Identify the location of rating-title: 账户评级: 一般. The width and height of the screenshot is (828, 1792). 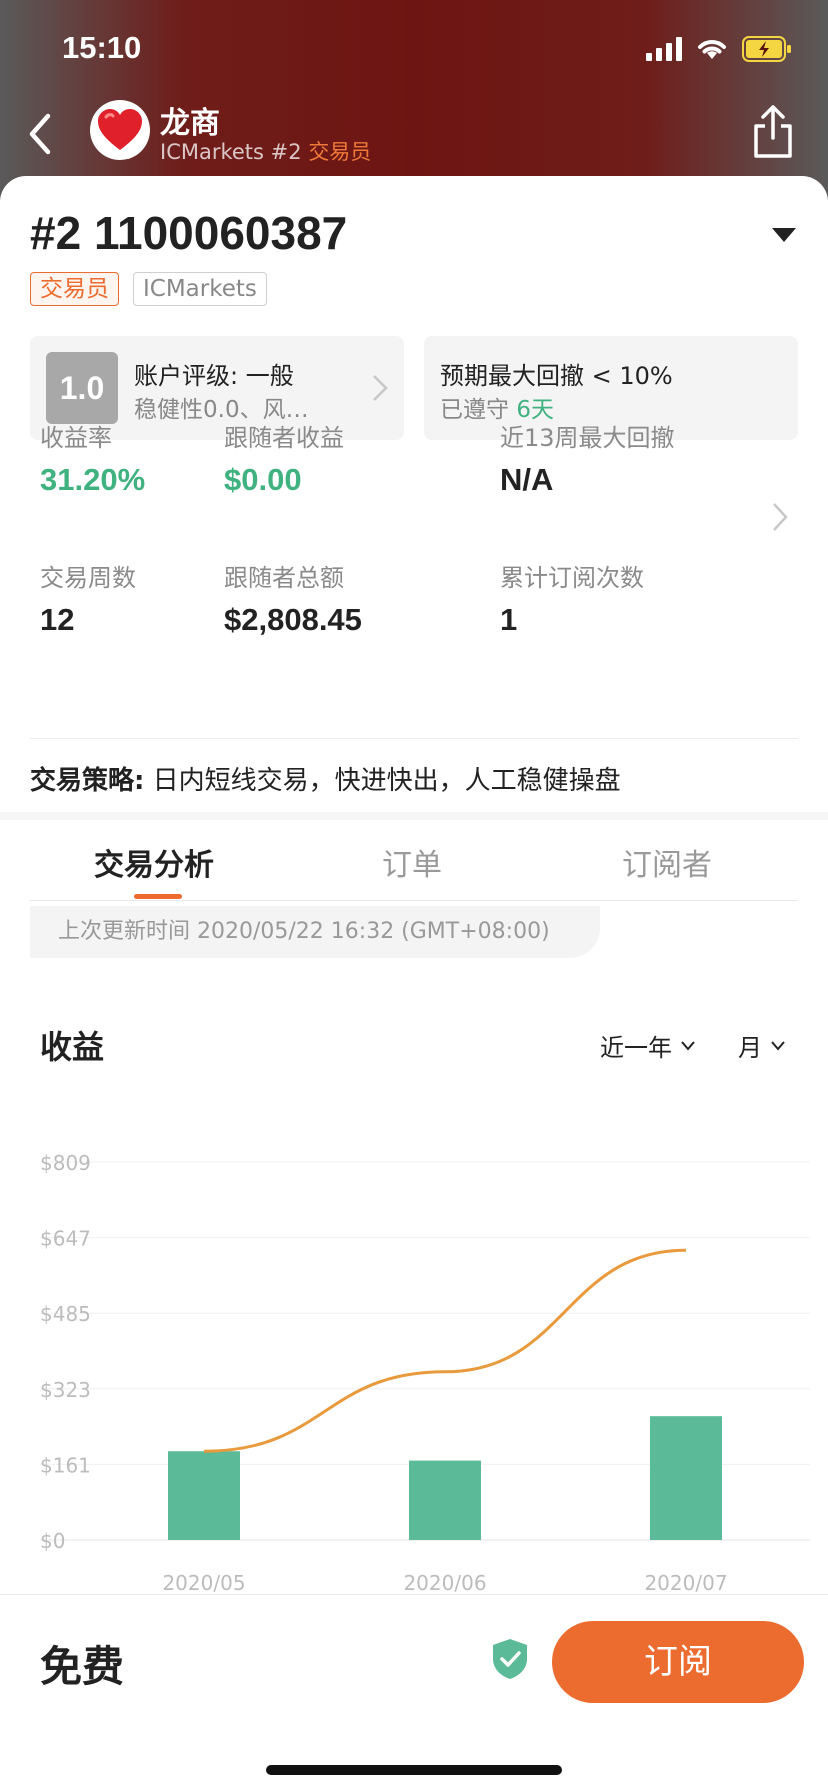
(214, 376).